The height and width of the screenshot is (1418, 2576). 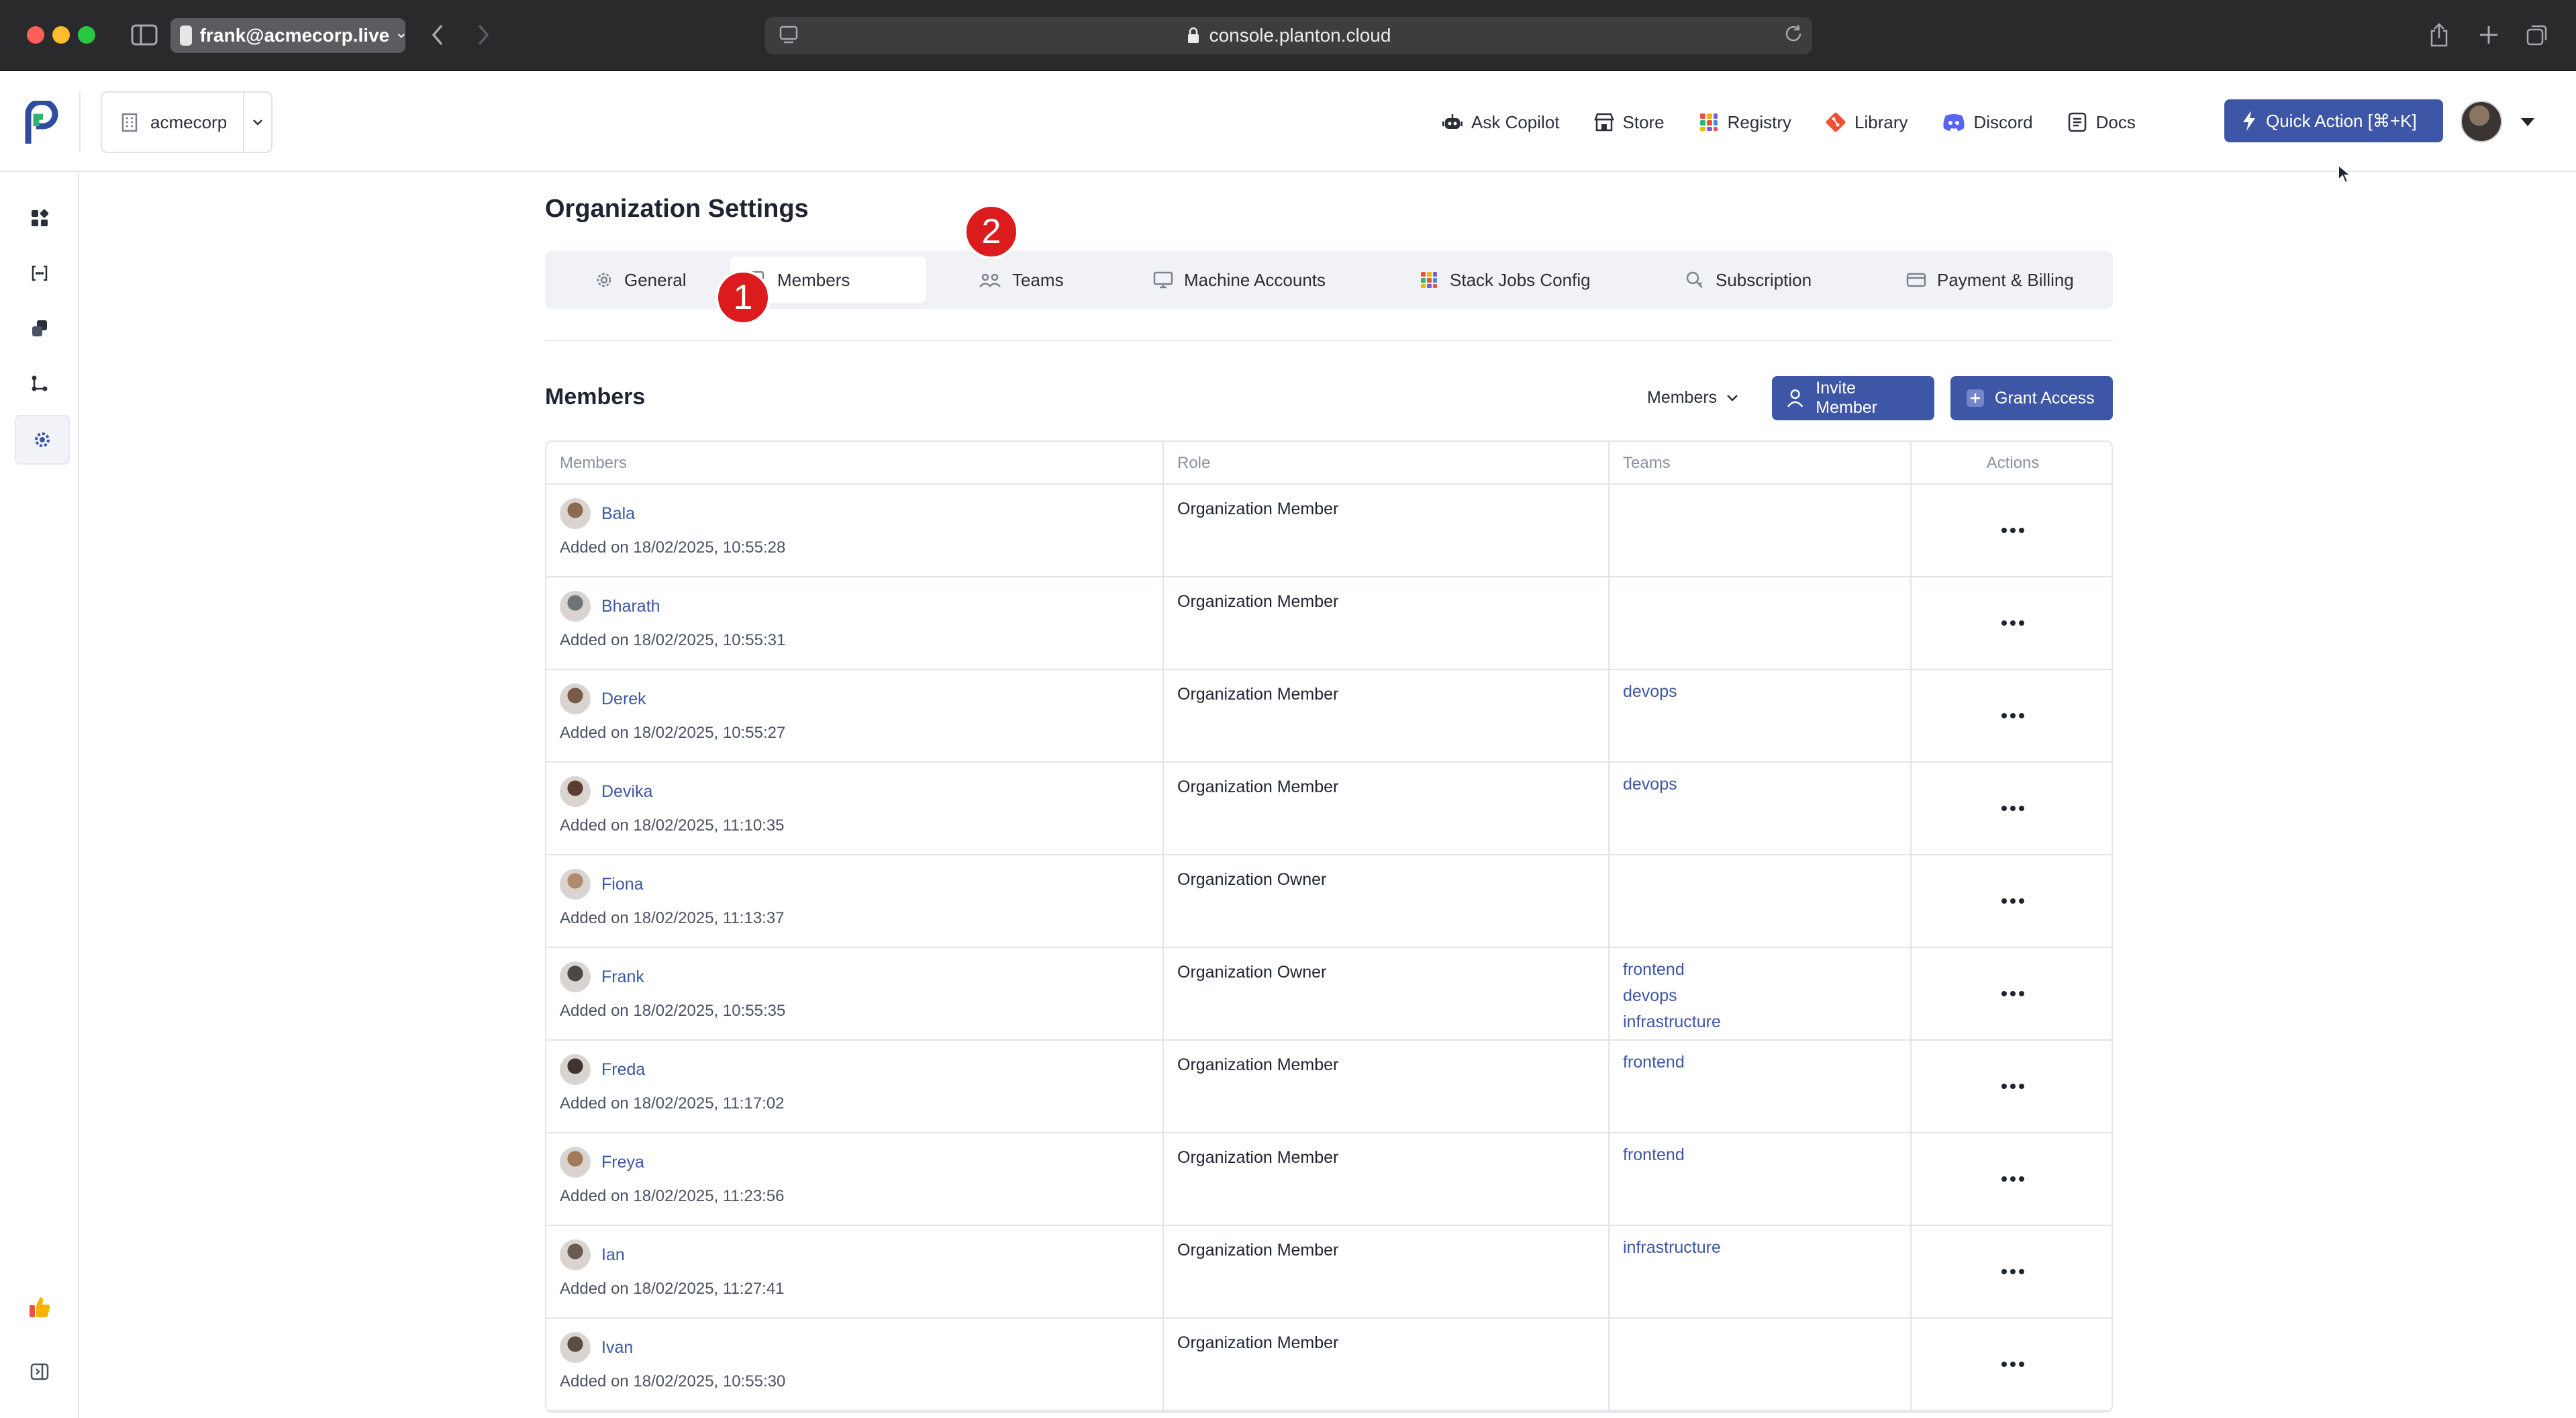 I want to click on organization-selector-main: acmecorp, so click(x=173, y=122).